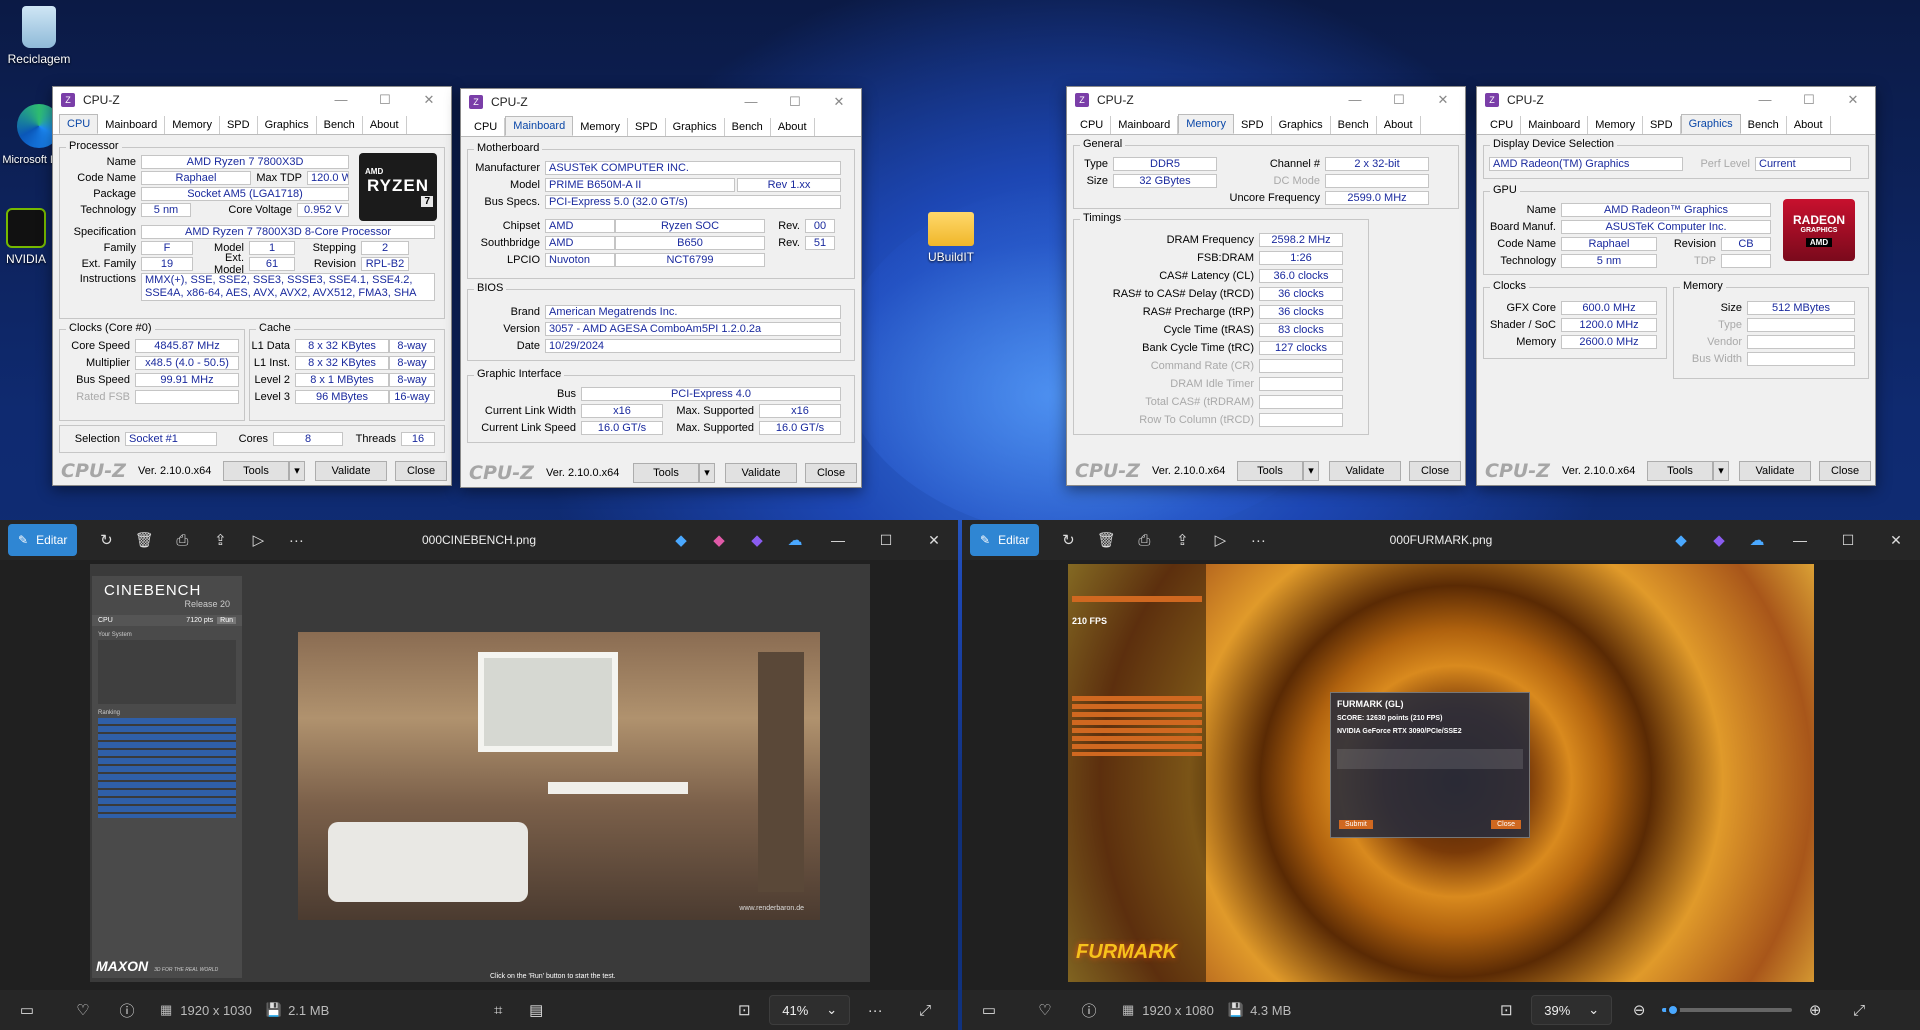  Describe the element at coordinates (127, 1010) in the screenshot. I see `info-icon: ⓘ` at that location.